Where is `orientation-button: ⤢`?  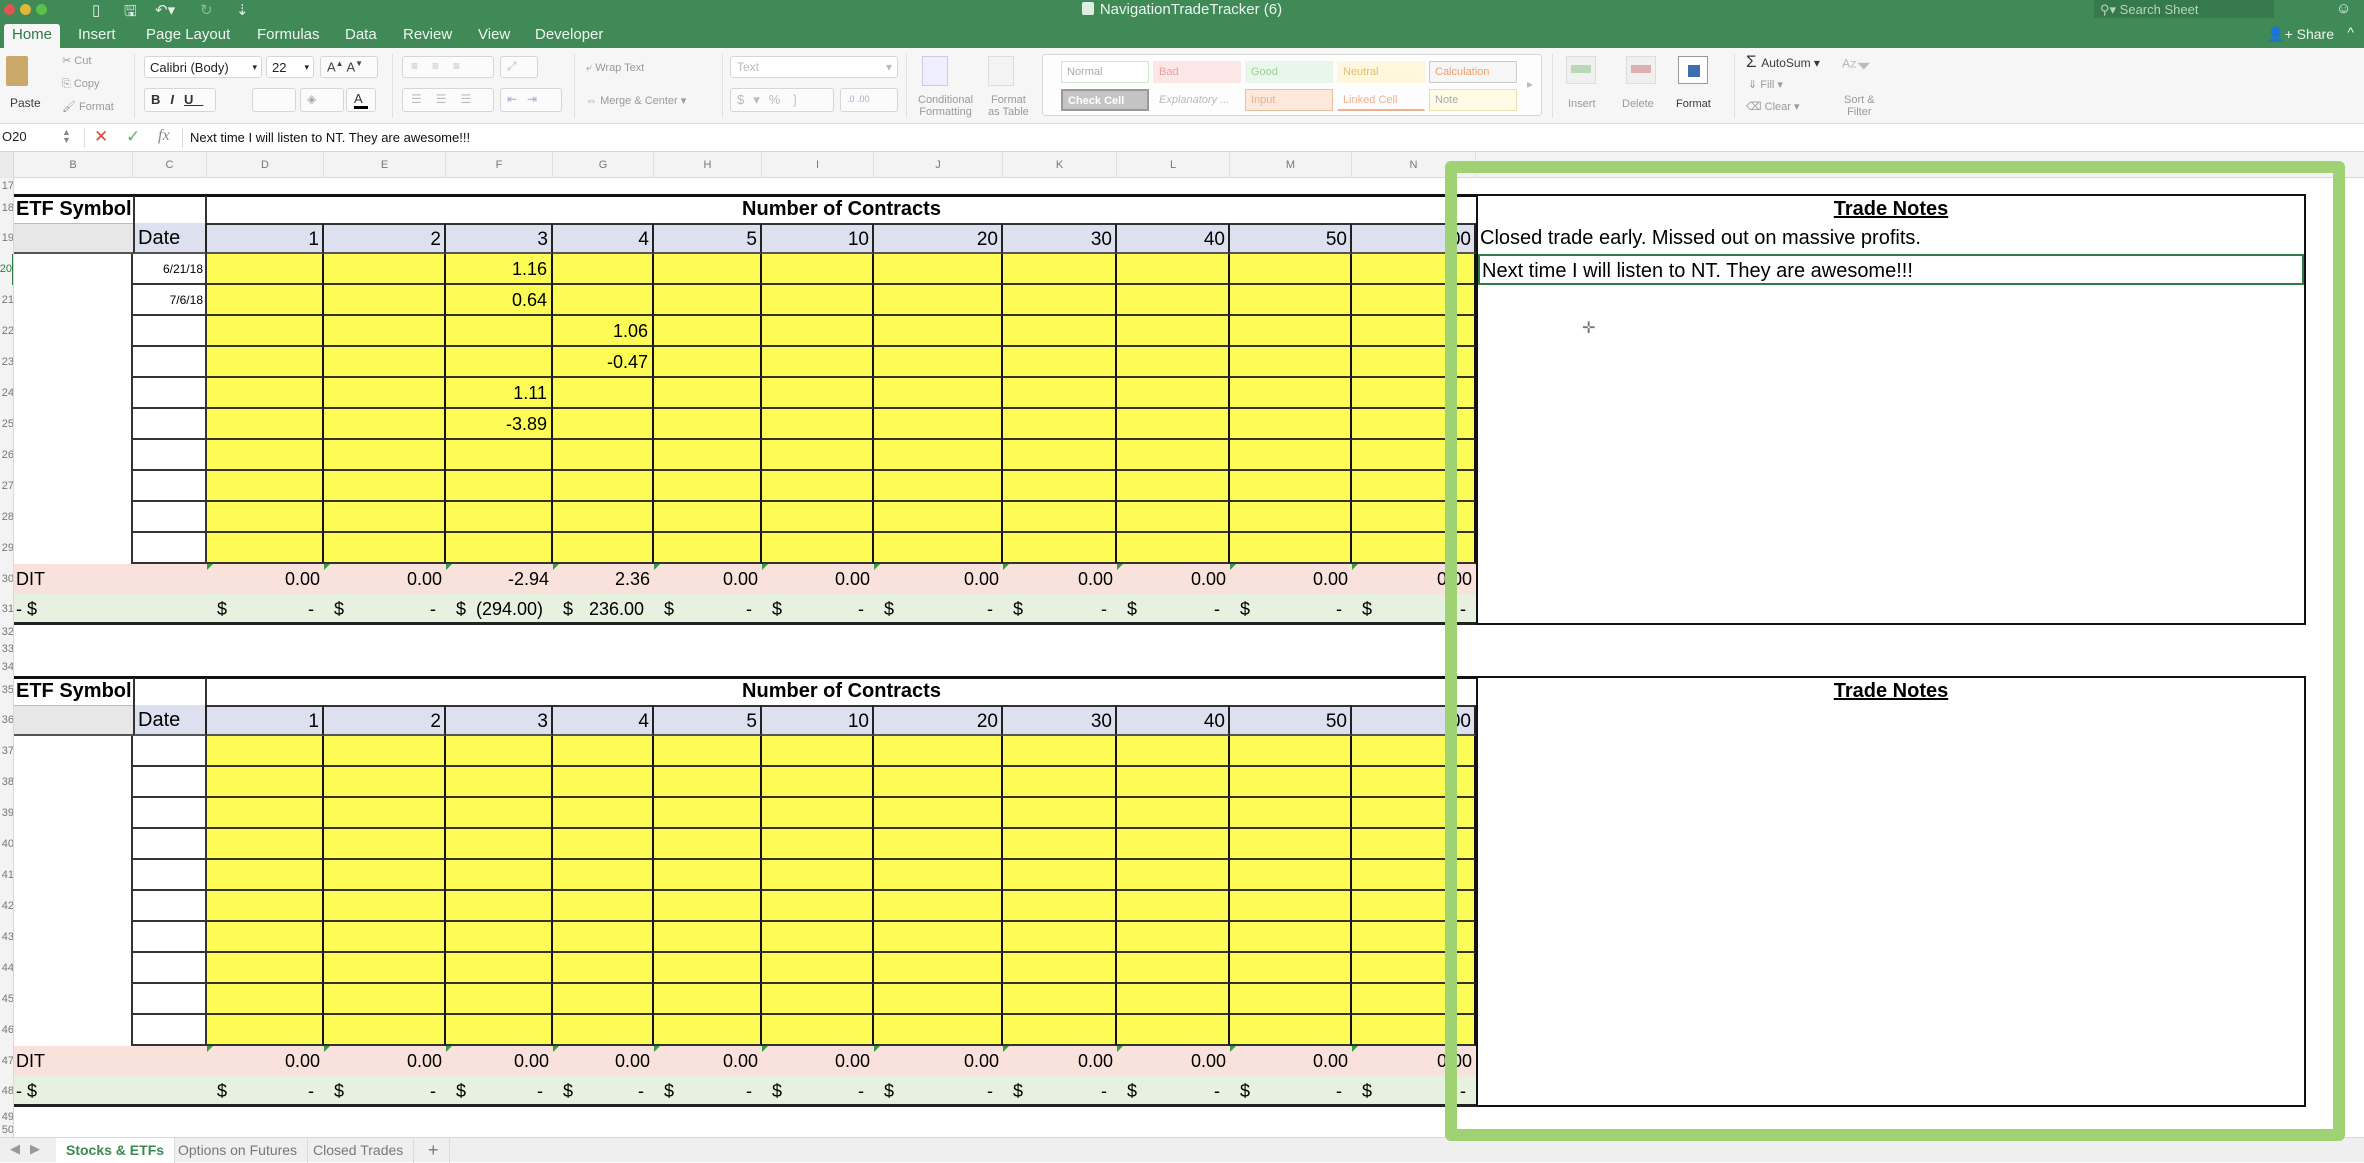
orientation-button: ⤢ is located at coordinates (519, 67).